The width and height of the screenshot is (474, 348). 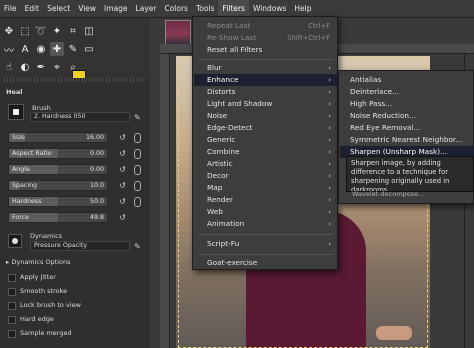 I want to click on hardness-reset-icon: ↺, so click(x=122, y=201).